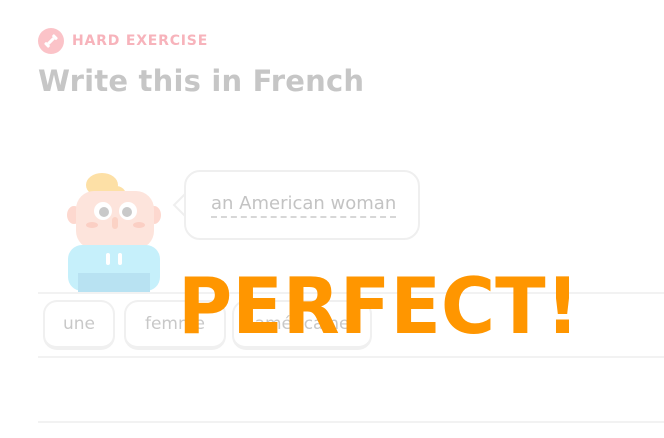 The image size is (664, 438). I want to click on page-title: Write this in French, so click(201, 81).